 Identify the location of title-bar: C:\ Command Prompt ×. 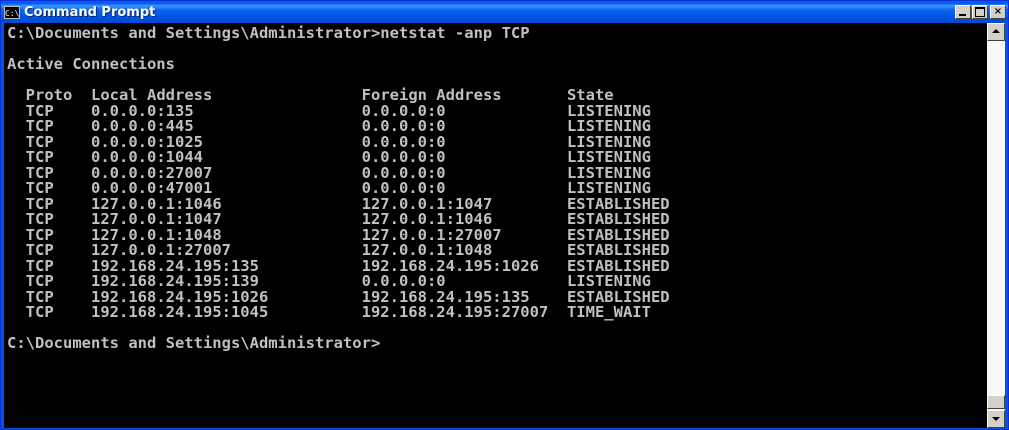
(504, 12).